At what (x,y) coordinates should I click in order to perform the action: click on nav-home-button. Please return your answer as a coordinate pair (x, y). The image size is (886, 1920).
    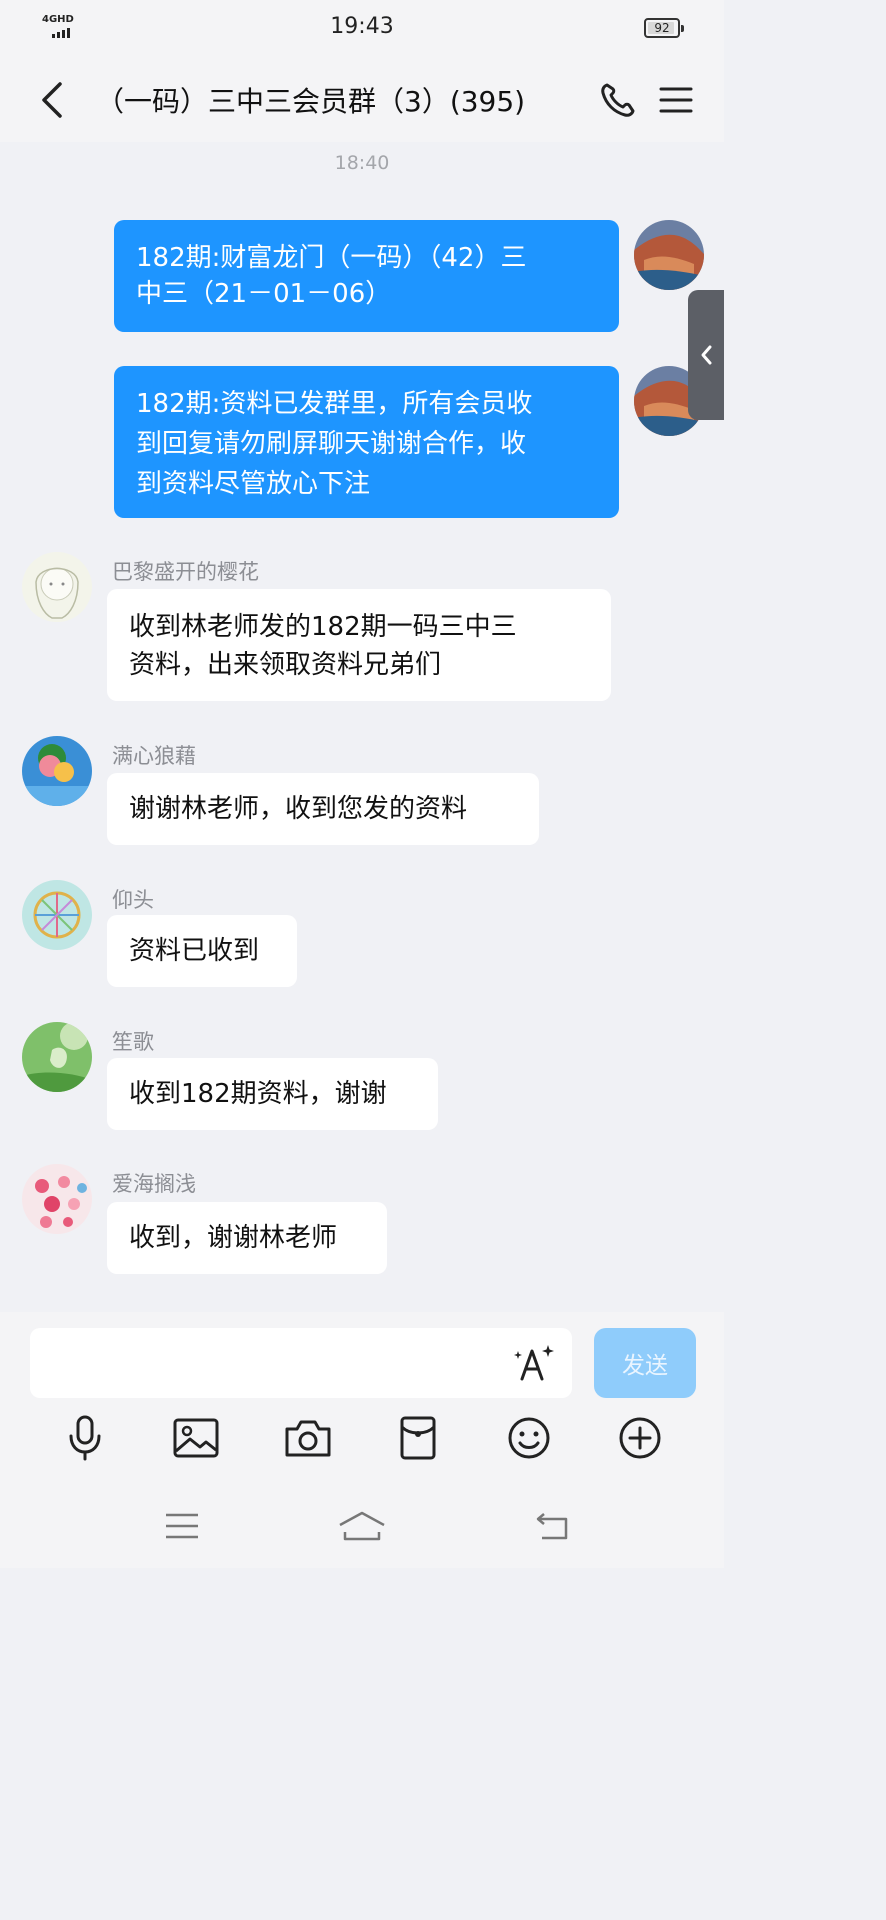
    Looking at the image, I should click on (362, 1526).